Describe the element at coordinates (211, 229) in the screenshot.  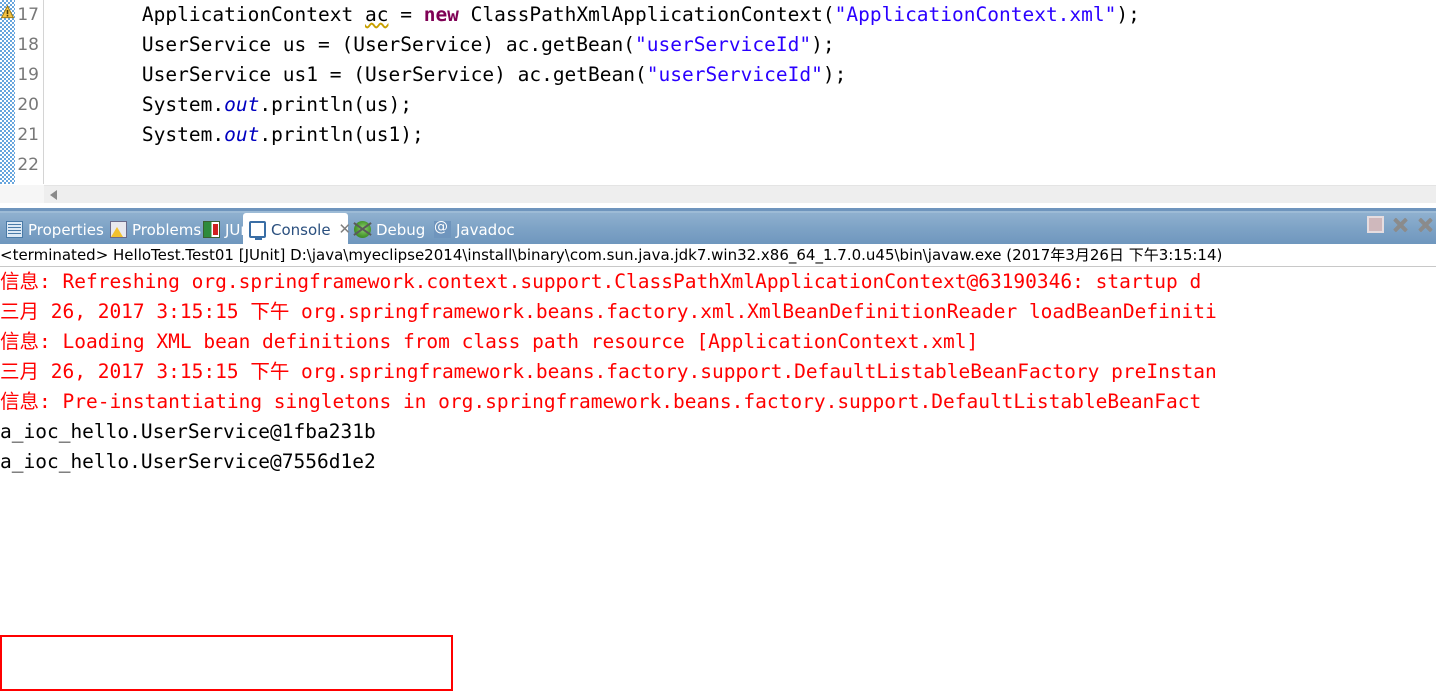
I see `junit-icon` at that location.